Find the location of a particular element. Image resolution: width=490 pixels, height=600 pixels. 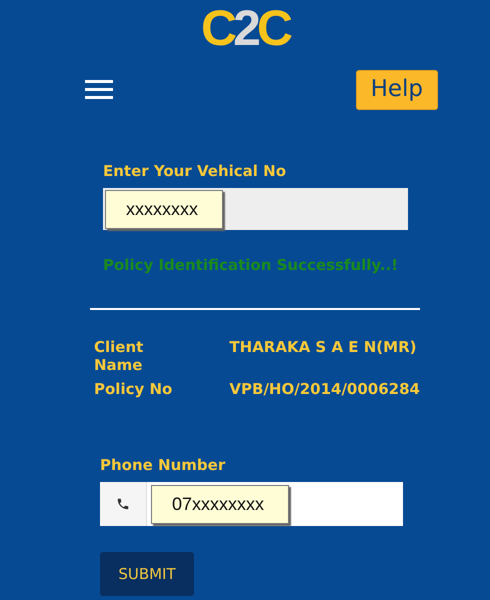

vehicle-number-field: xxxxxxxx is located at coordinates (255, 209).